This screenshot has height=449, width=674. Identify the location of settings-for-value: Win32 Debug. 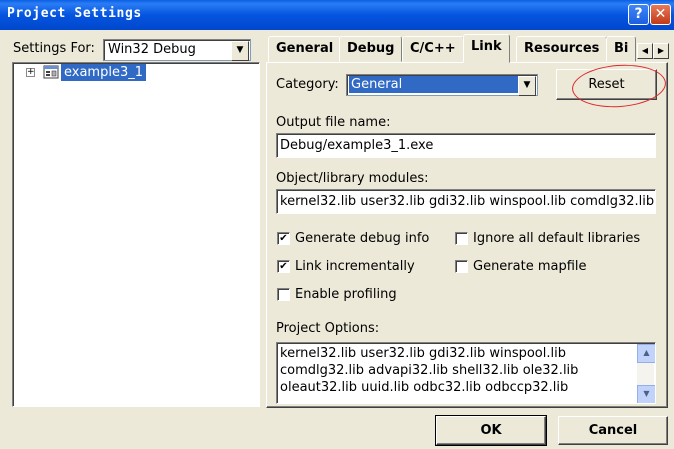
(152, 49).